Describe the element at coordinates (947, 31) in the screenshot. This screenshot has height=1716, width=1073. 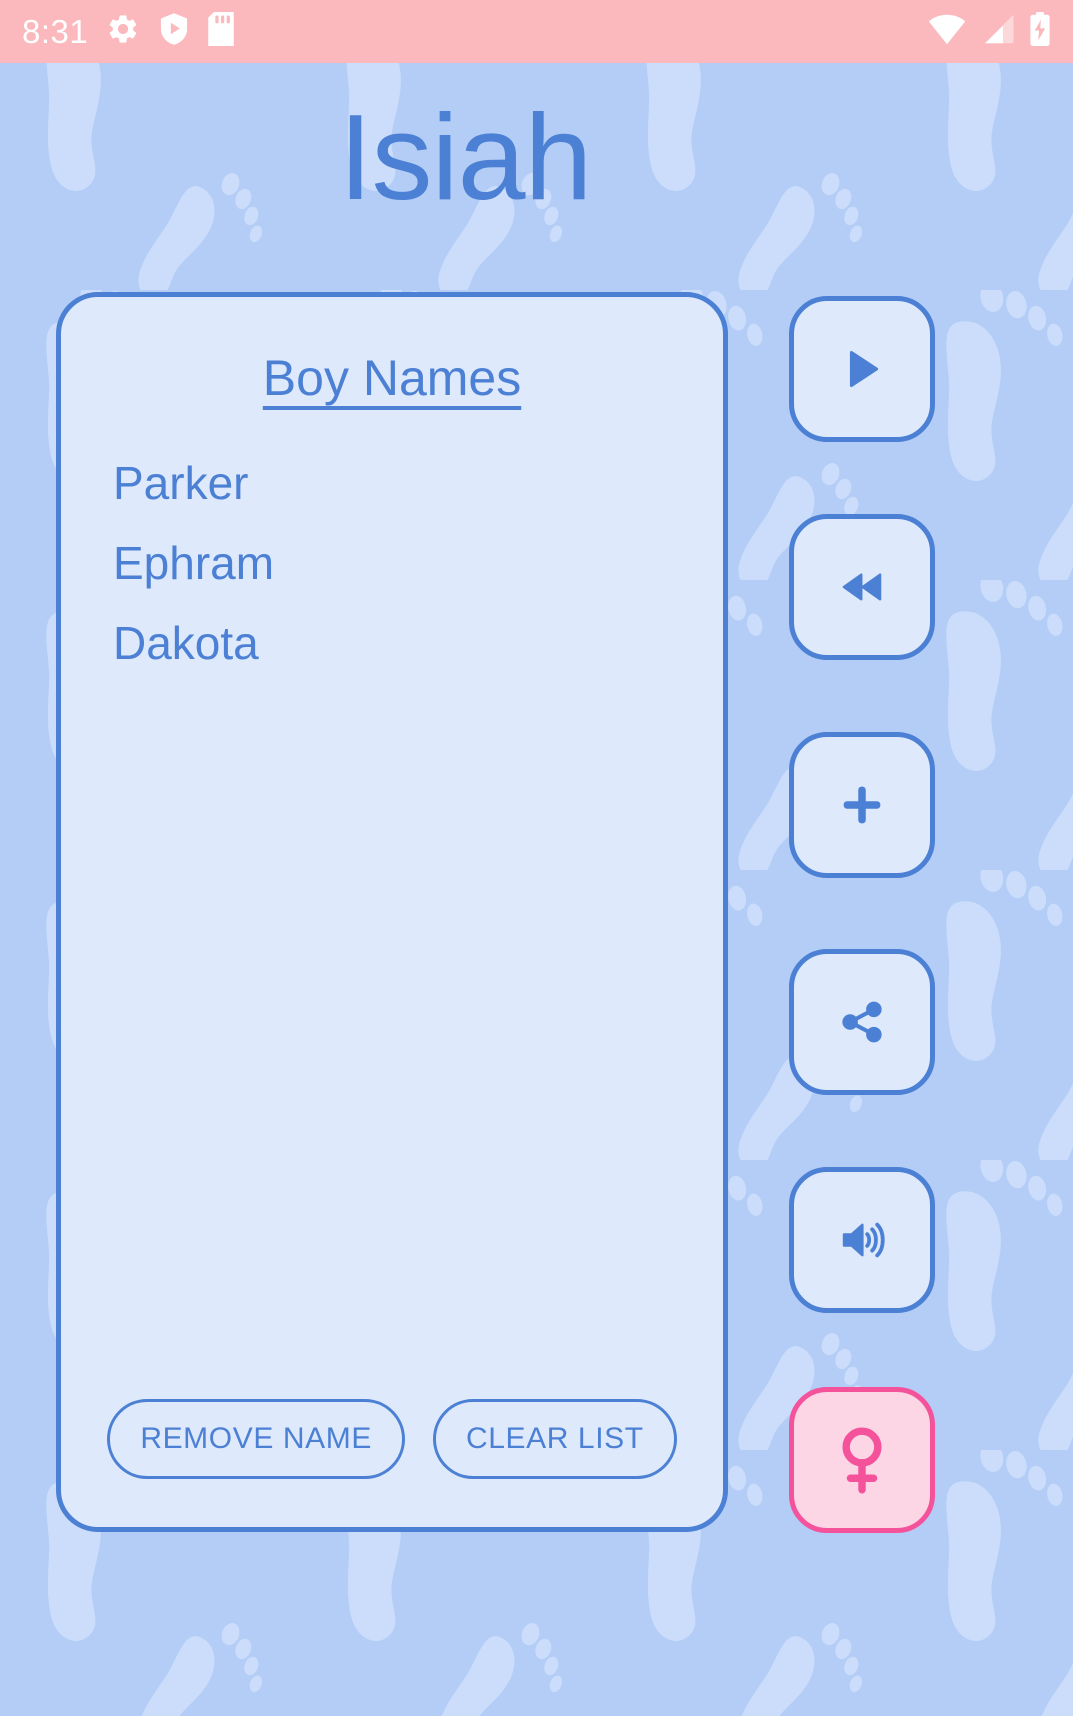
I see `wifi-icon` at that location.